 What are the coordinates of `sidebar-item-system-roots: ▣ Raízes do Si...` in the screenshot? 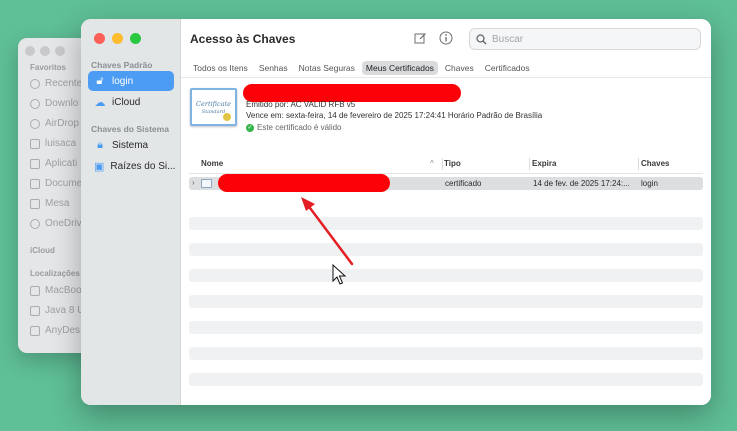 It's located at (132, 166).